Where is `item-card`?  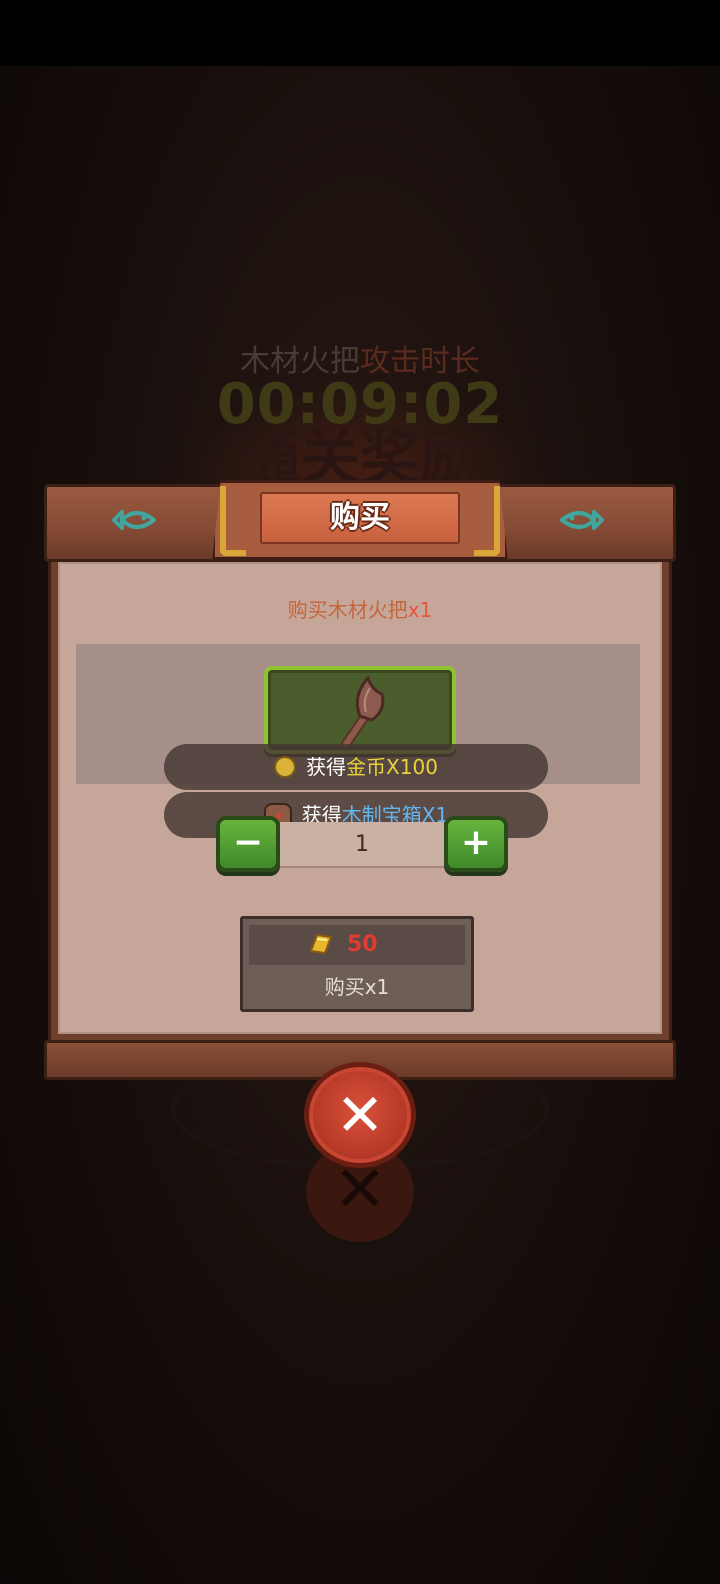 item-card is located at coordinates (360, 710).